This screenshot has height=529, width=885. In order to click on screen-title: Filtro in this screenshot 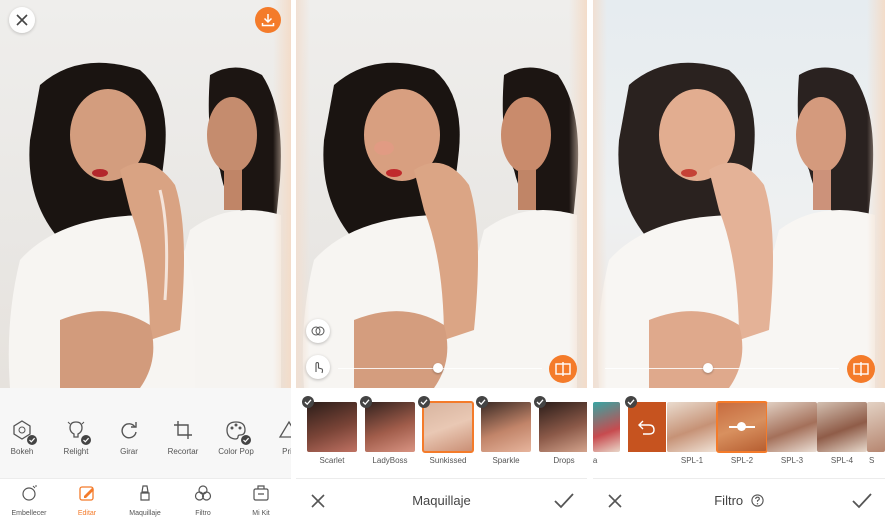, I will do `click(739, 500)`.